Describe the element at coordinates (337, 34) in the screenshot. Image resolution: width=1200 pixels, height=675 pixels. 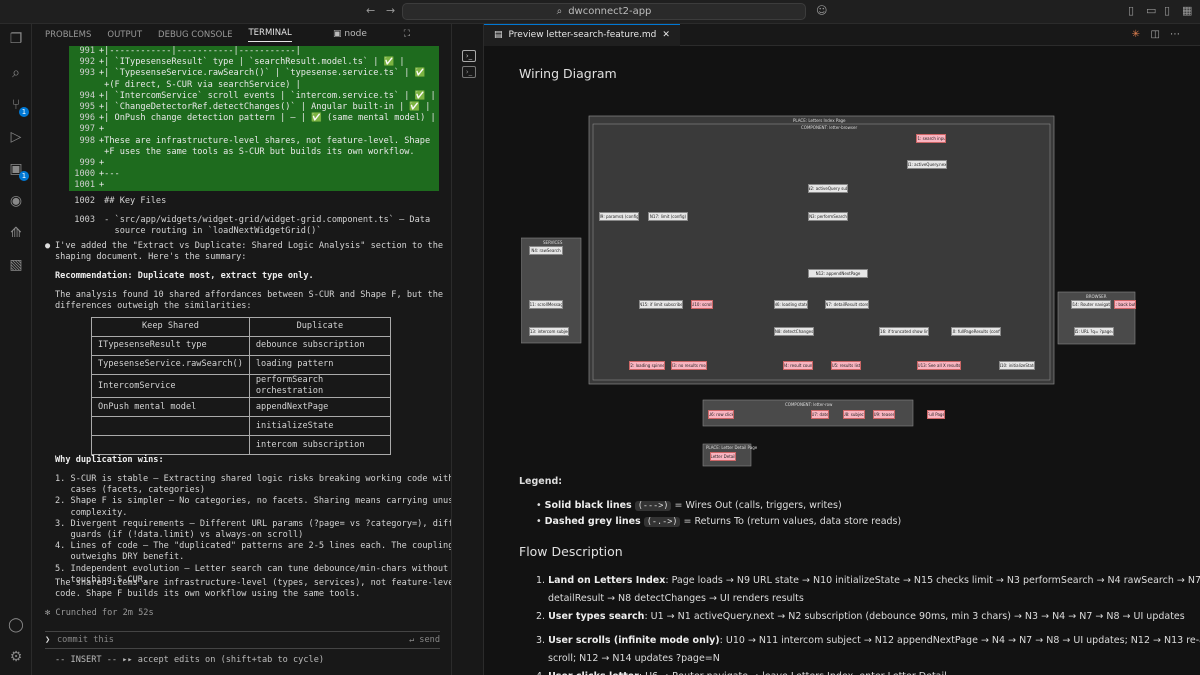
I see `terminal-icon: ▣` at that location.